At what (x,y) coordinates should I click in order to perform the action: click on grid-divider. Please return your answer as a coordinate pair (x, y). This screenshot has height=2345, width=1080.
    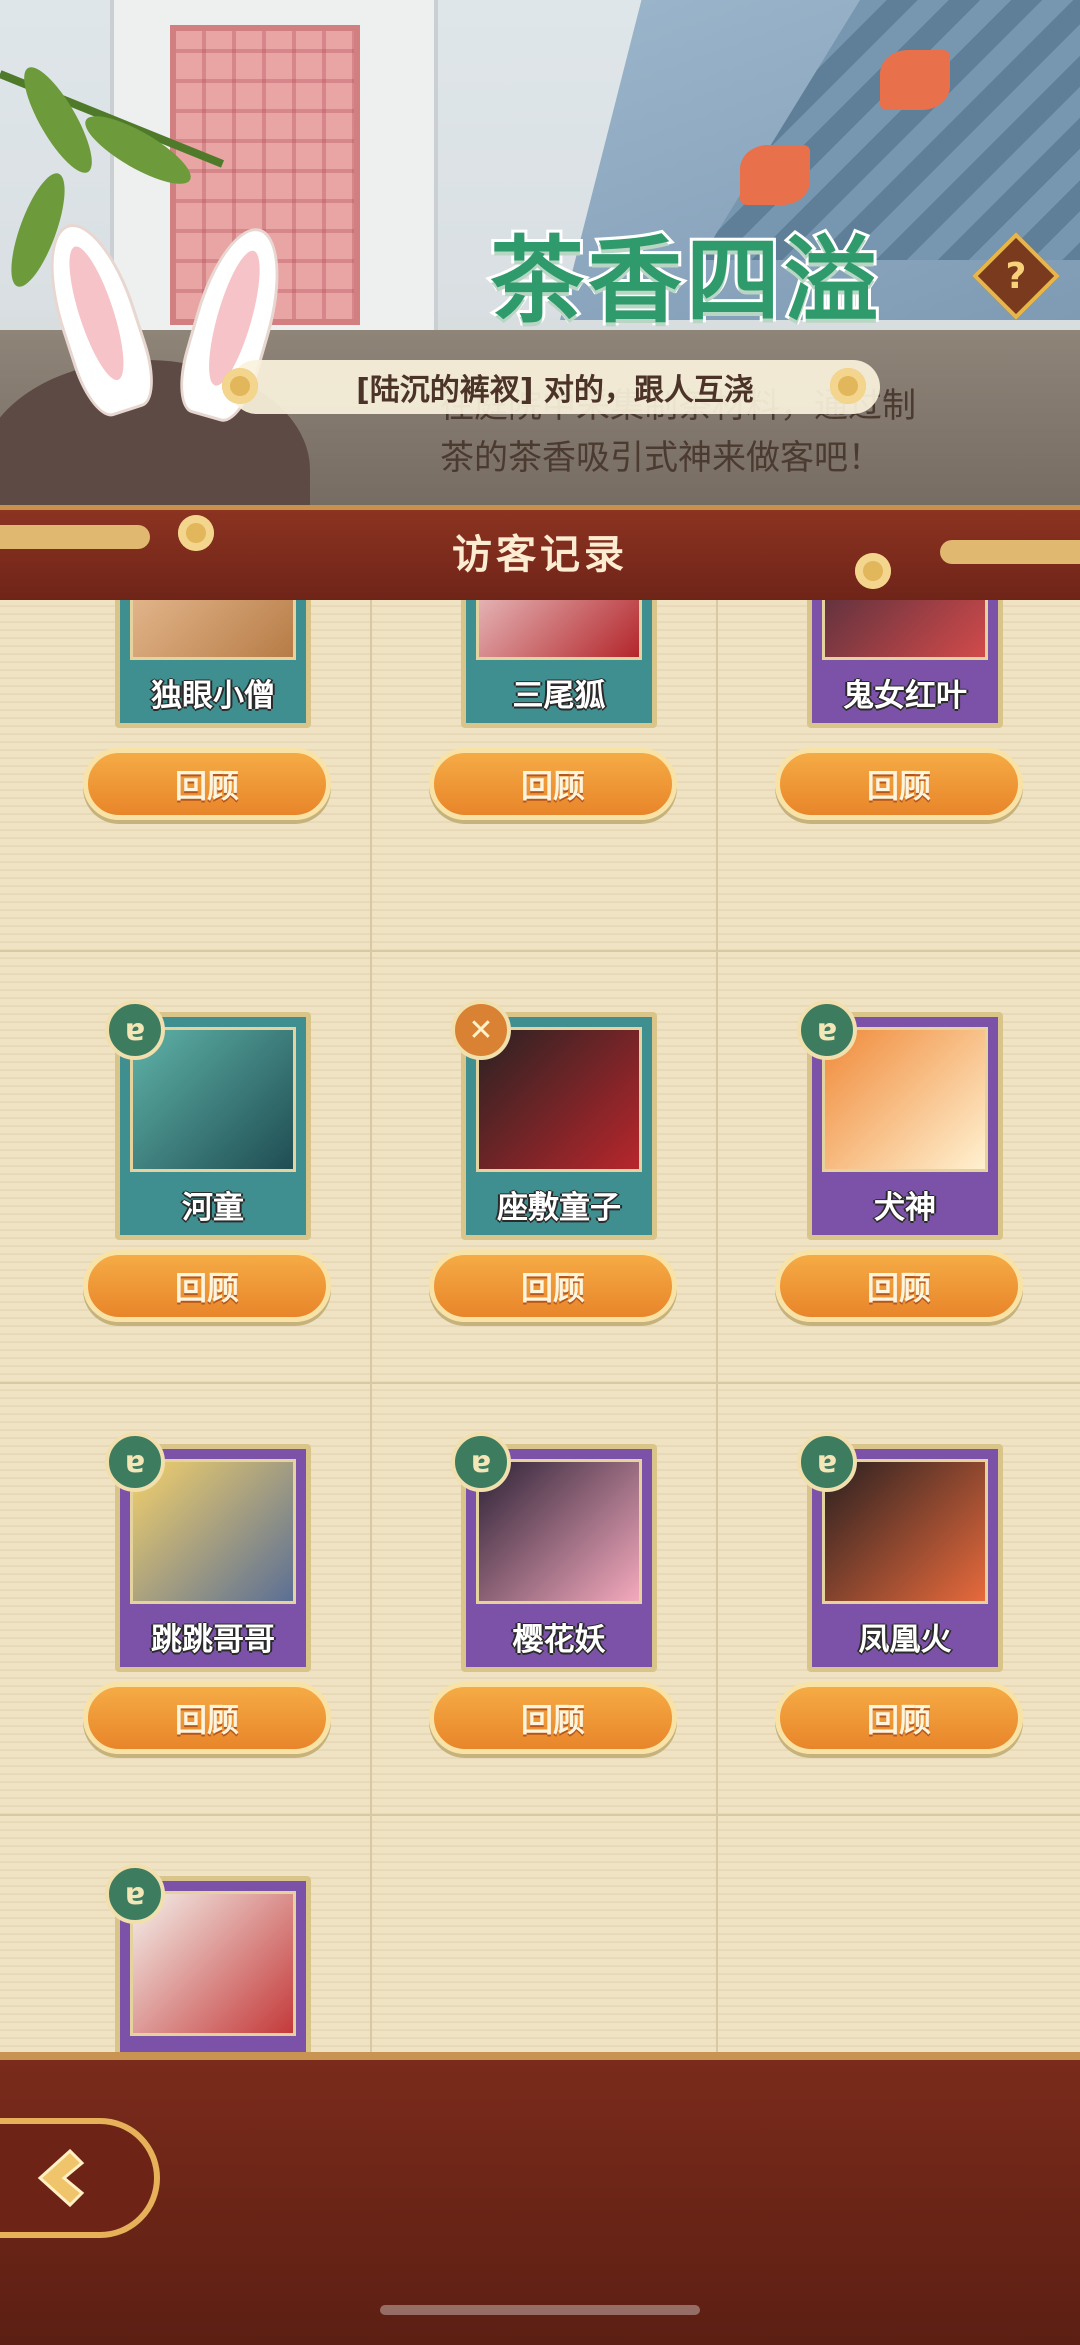
    Looking at the image, I should click on (540, 951).